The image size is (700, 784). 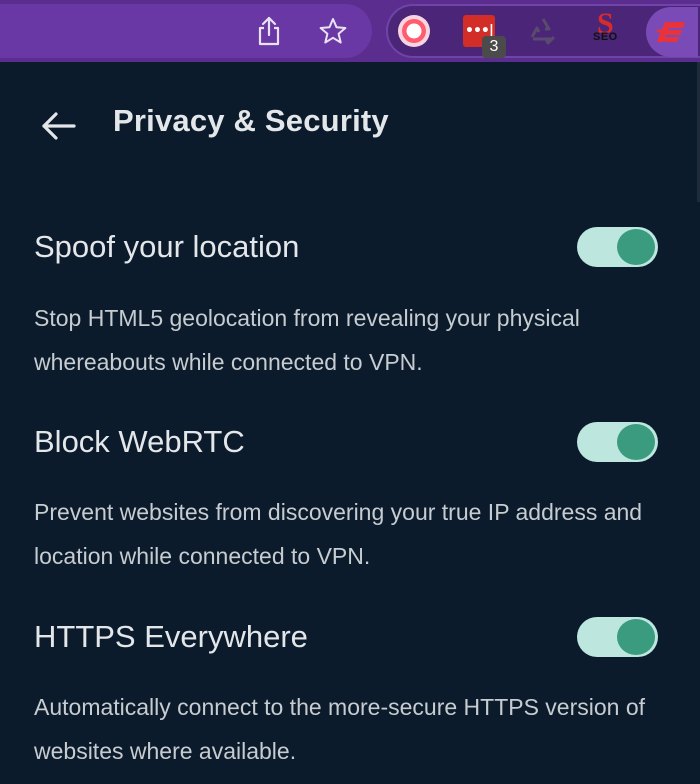 I want to click on https-everywhere-toggle, so click(x=617, y=637).